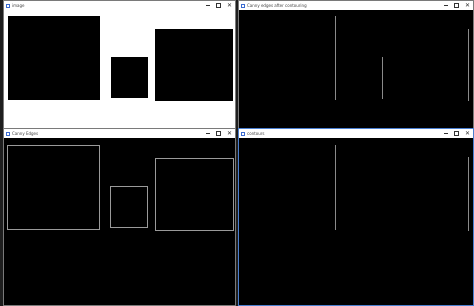 This screenshot has width=474, height=306. Describe the element at coordinates (277, 5) in the screenshot. I see `window-title: Canny edges after contouring` at that location.